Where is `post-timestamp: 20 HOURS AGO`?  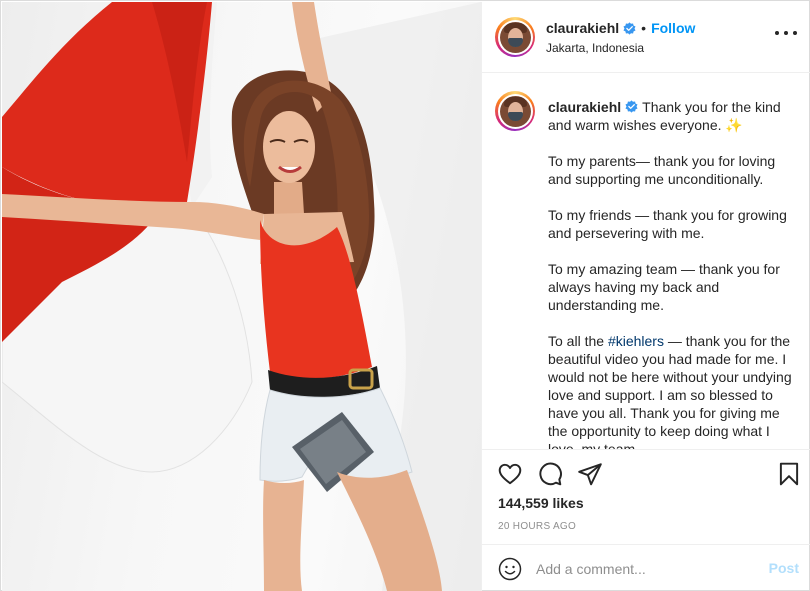 post-timestamp: 20 HOURS AGO is located at coordinates (537, 526).